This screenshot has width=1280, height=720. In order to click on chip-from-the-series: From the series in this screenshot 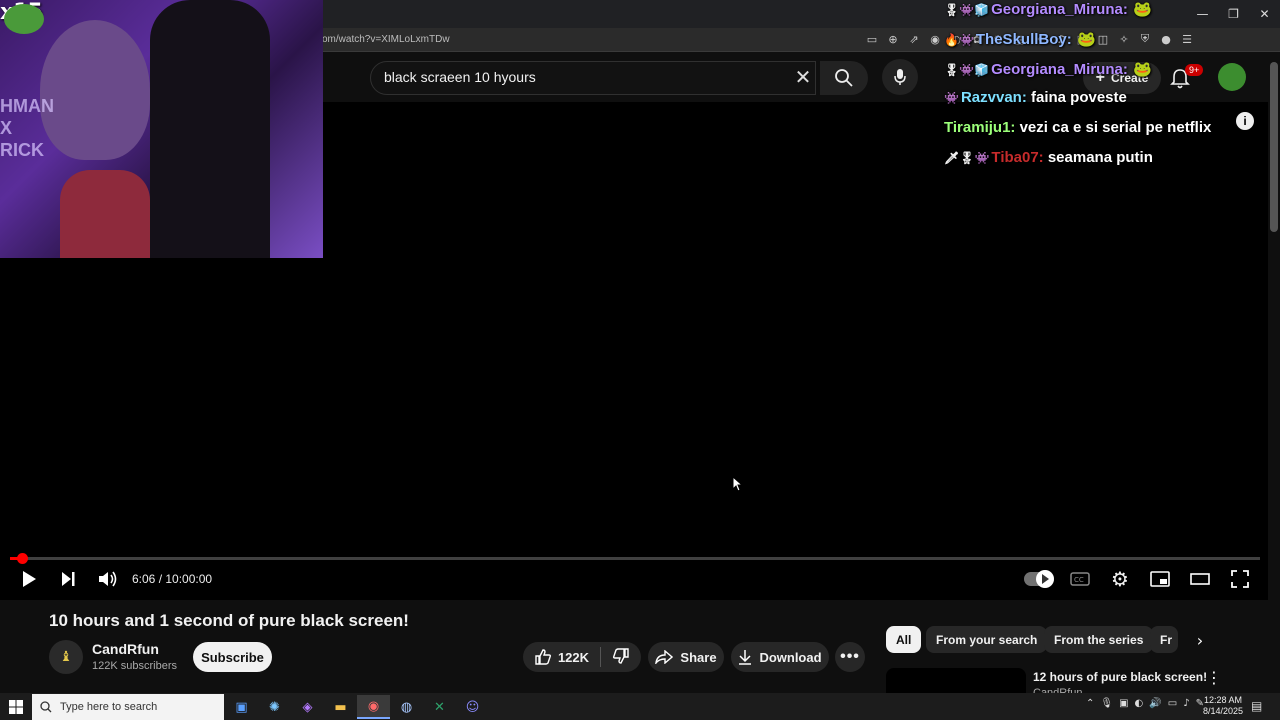, I will do `click(1099, 639)`.